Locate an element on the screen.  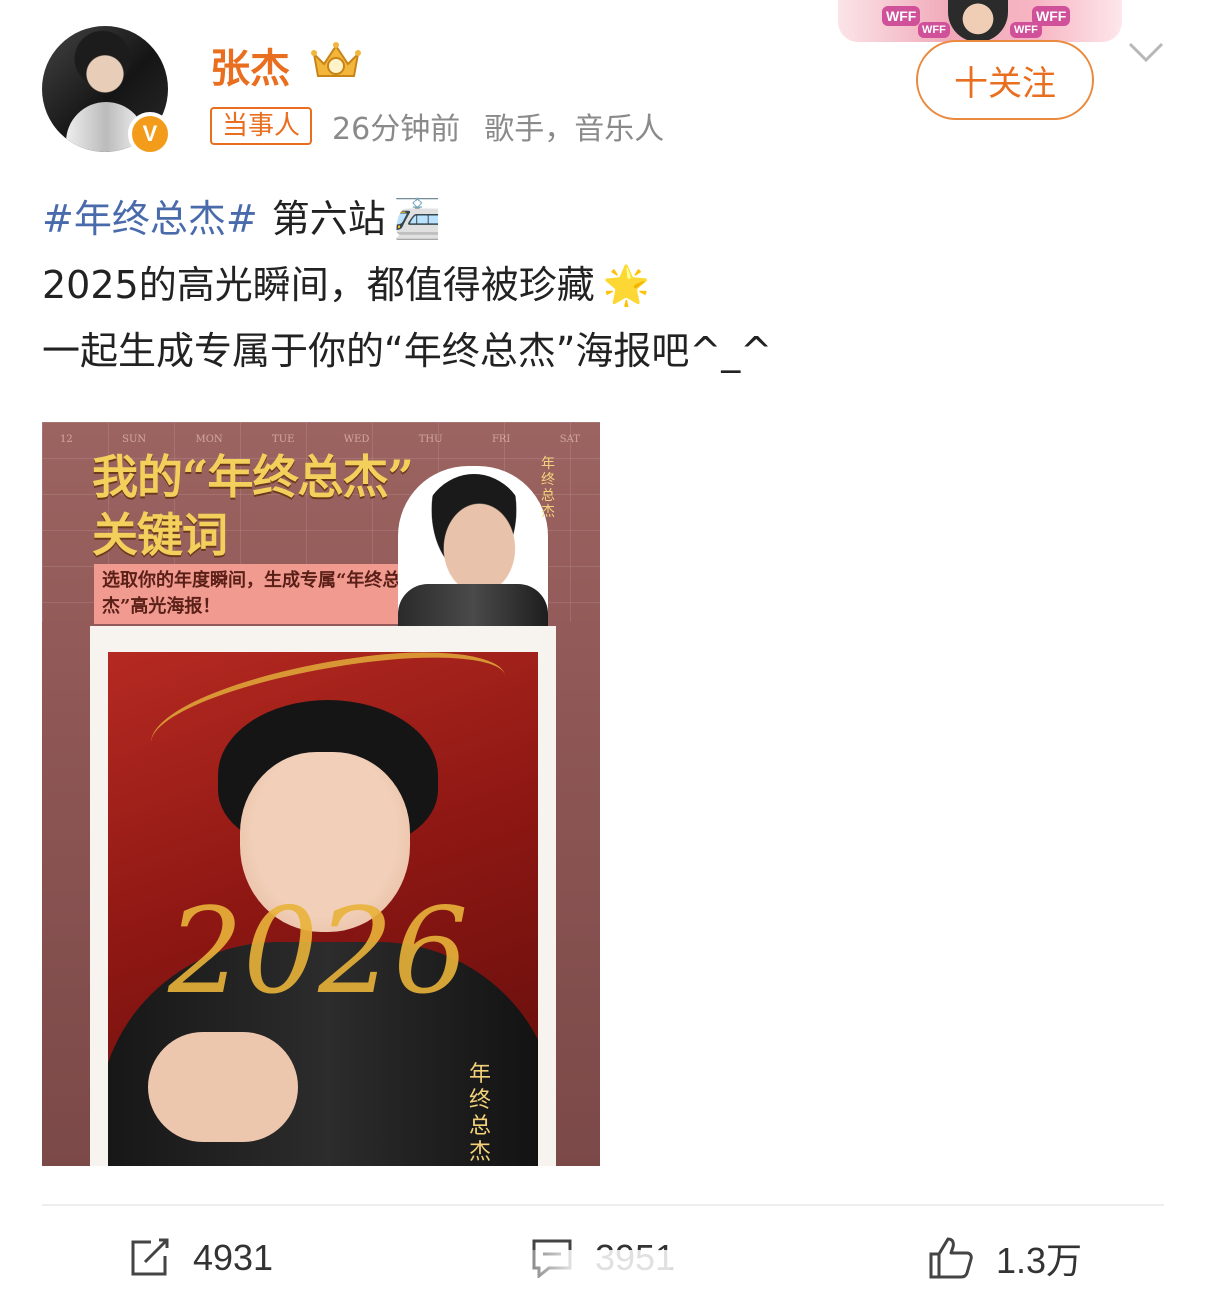
post-text-segment: 第六站 is located at coordinates (328, 219).